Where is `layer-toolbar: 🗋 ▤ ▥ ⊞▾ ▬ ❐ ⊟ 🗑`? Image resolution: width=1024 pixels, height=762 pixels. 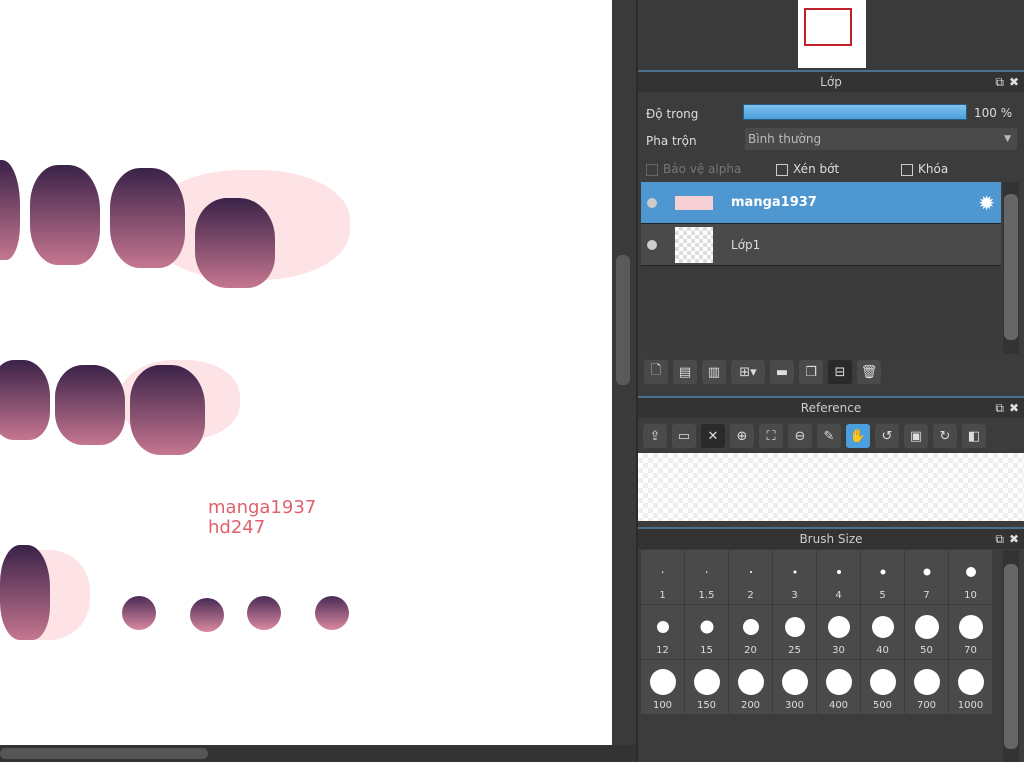 layer-toolbar: 🗋 ▤ ▥ ⊞▾ ▬ ❐ ⊟ 🗑 is located at coordinates (762, 372).